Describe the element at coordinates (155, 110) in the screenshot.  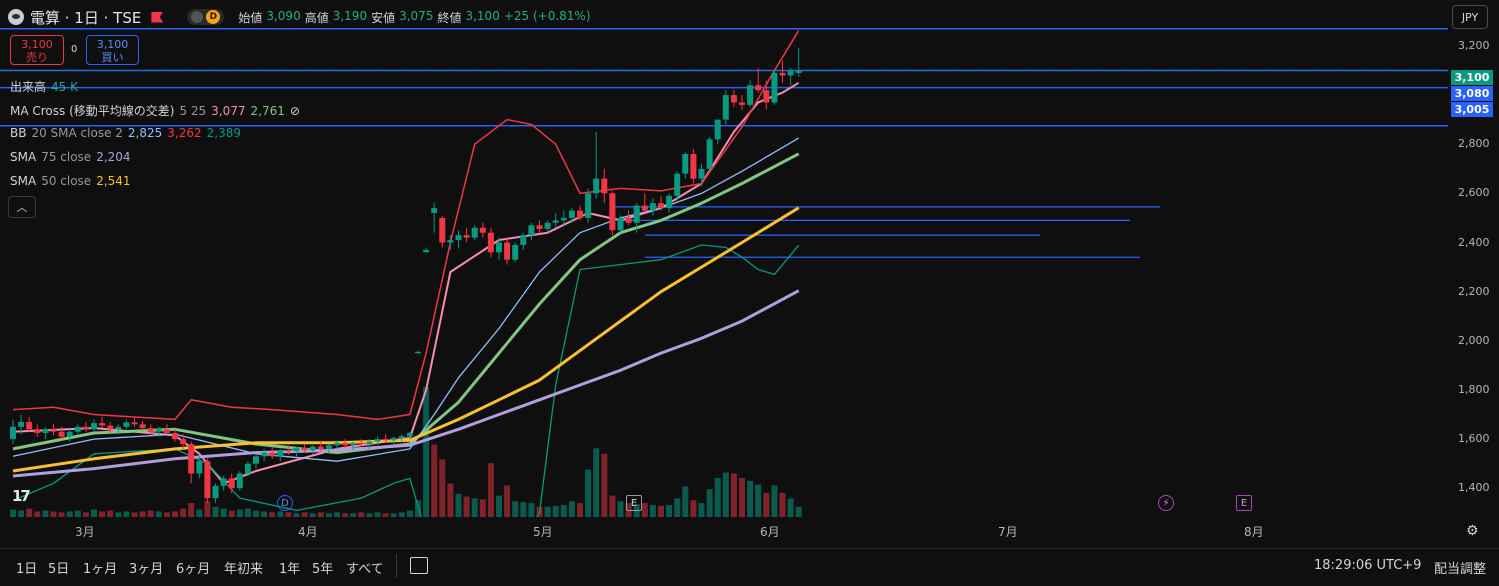
I see `ma-cross-legend: MA Cross (移動平均線の交差) 5 25 3,077 2,761 ⊘` at that location.